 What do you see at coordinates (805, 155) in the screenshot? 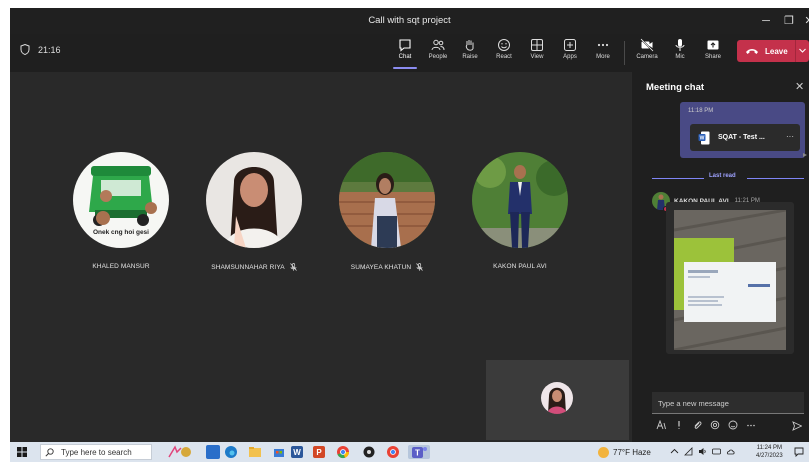
I see `scroll-indicator-icon` at bounding box center [805, 155].